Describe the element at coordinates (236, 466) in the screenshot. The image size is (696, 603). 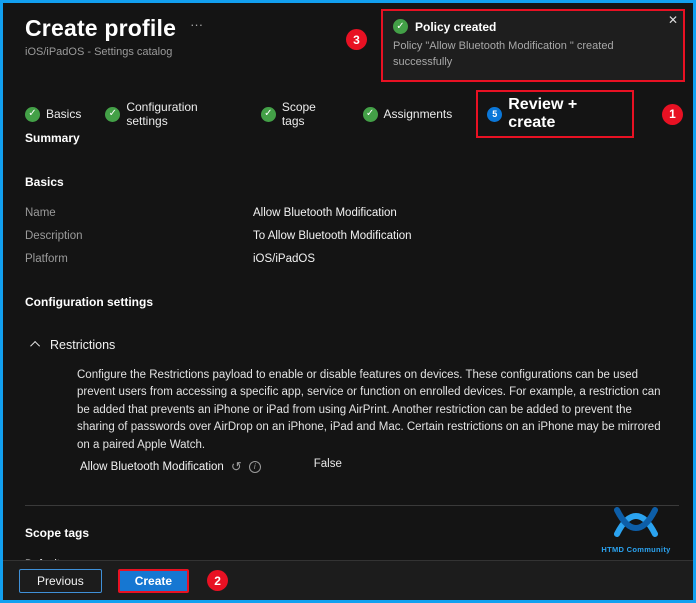
I see `revert-setting-icon: ↺` at that location.